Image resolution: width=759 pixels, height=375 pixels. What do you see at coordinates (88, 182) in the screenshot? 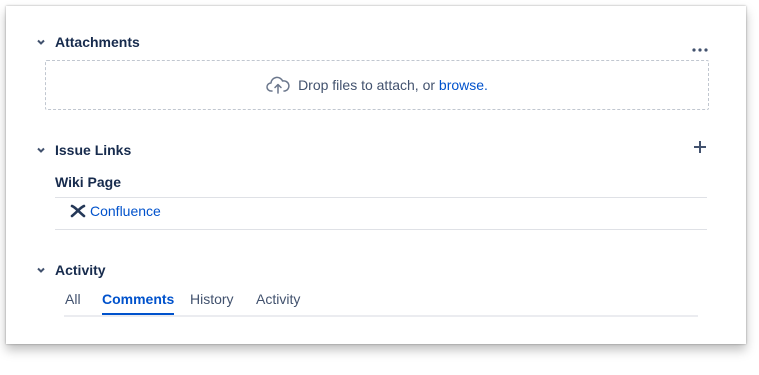
I see `link-group-label: Wiki Page` at bounding box center [88, 182].